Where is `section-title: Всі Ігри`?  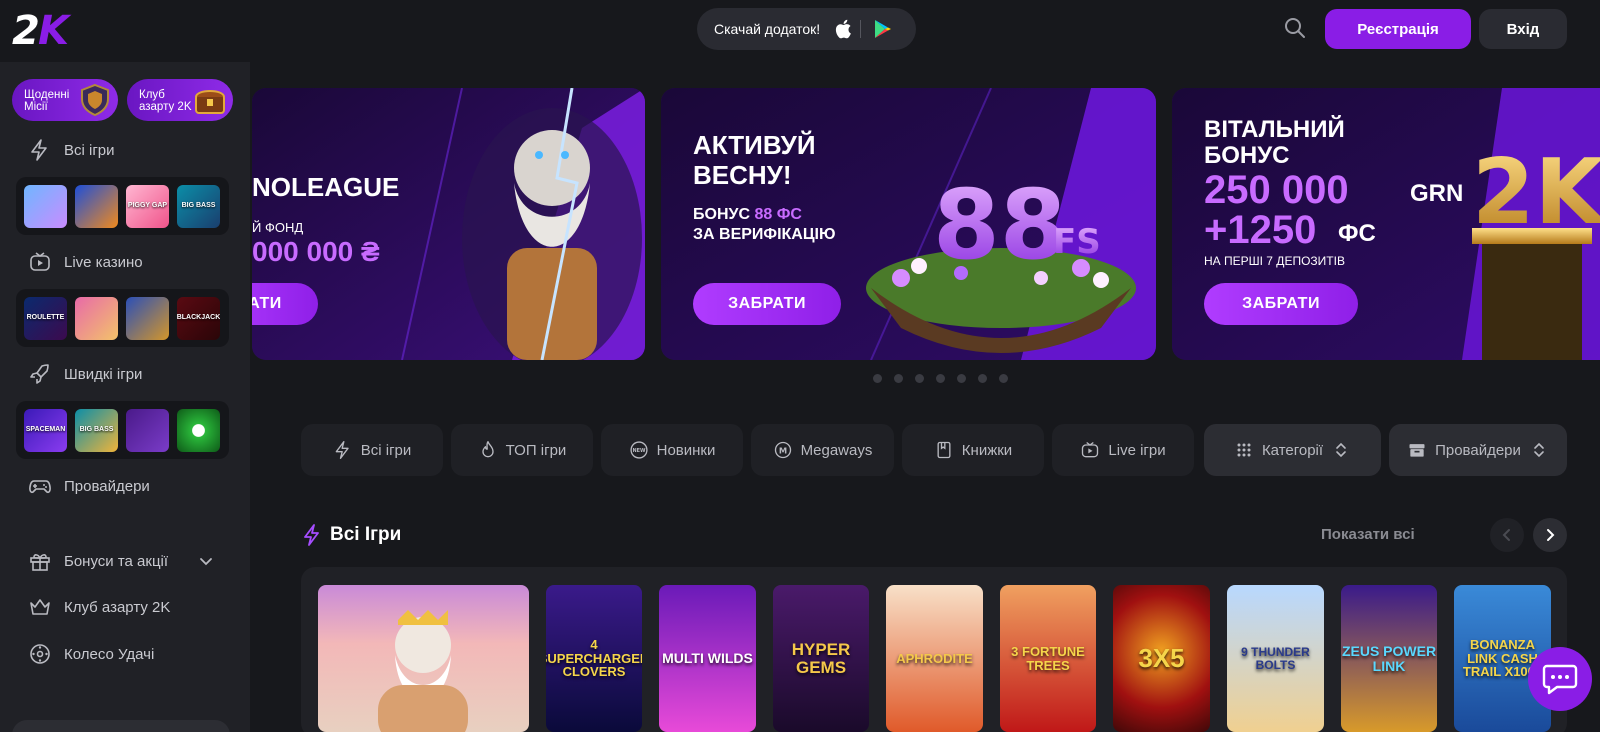
section-title: Всі Ігри is located at coordinates (366, 534).